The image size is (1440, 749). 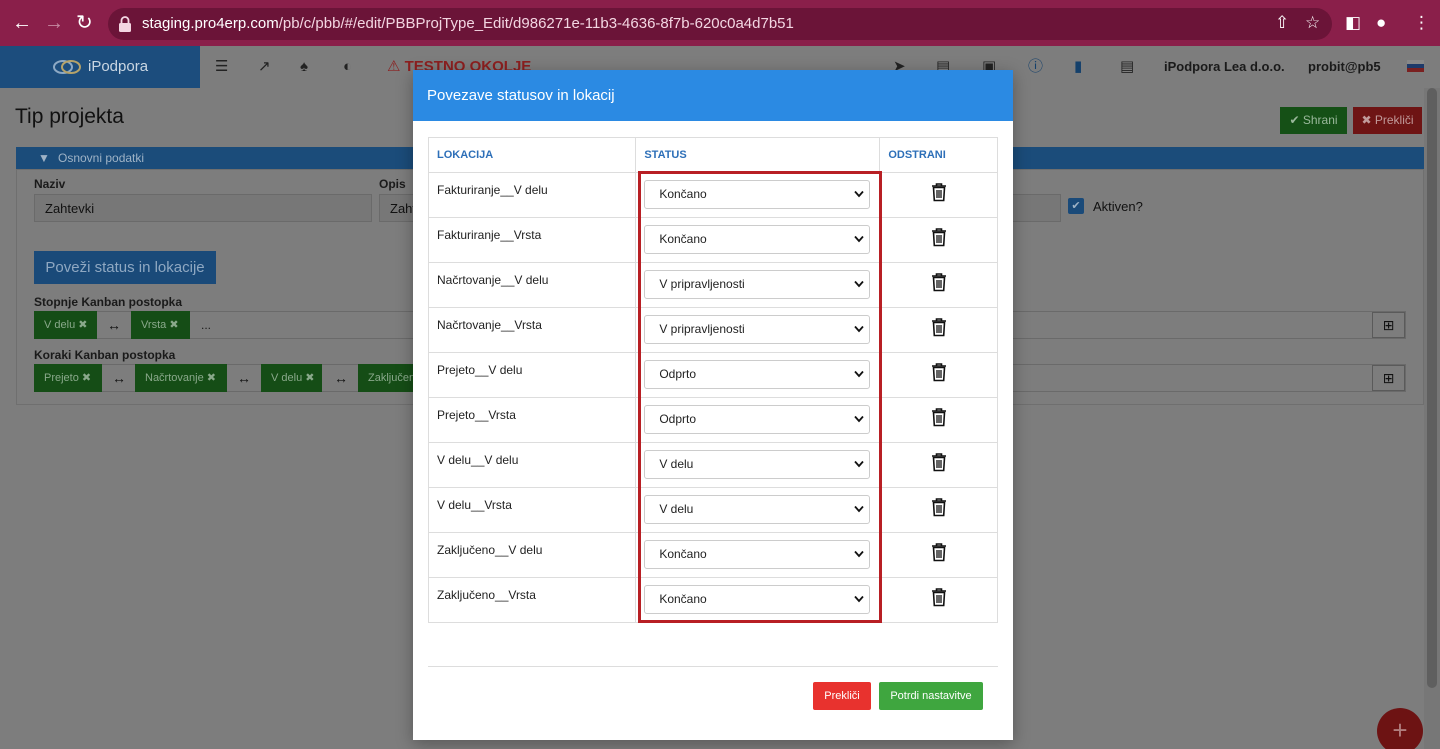 What do you see at coordinates (22, 23) in the screenshot?
I see `back-icon: ←` at bounding box center [22, 23].